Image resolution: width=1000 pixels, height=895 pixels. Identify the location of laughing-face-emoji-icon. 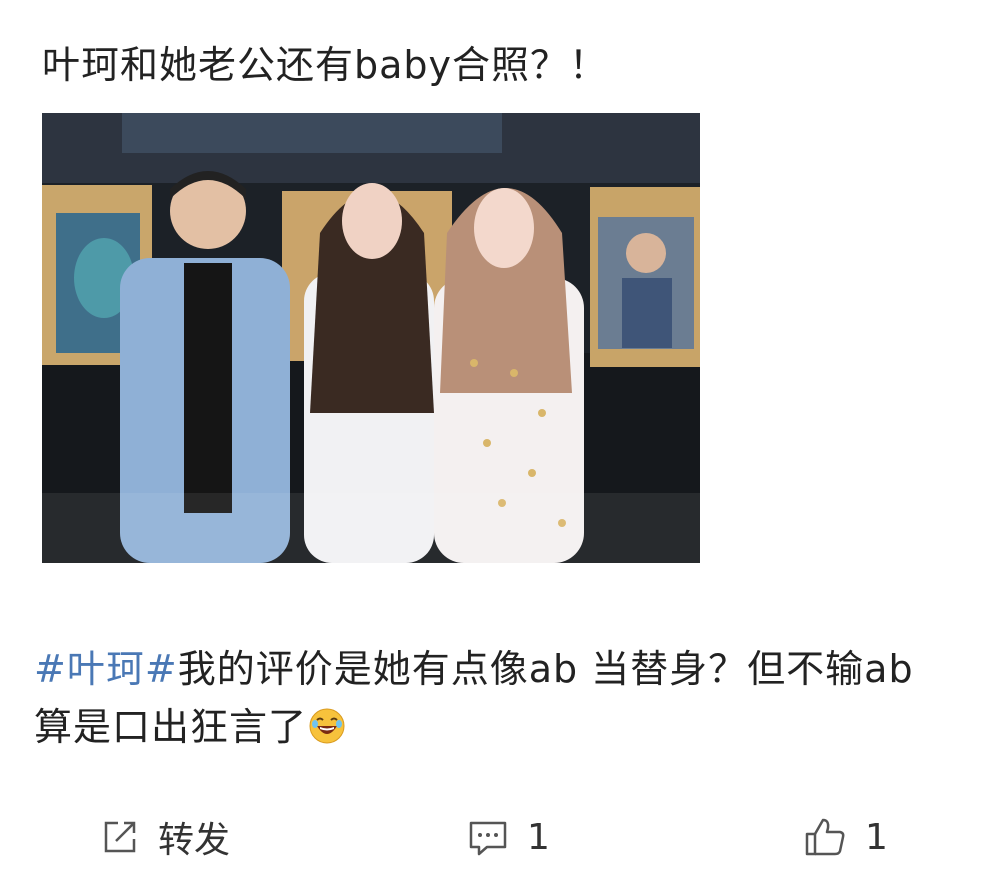
(327, 726).